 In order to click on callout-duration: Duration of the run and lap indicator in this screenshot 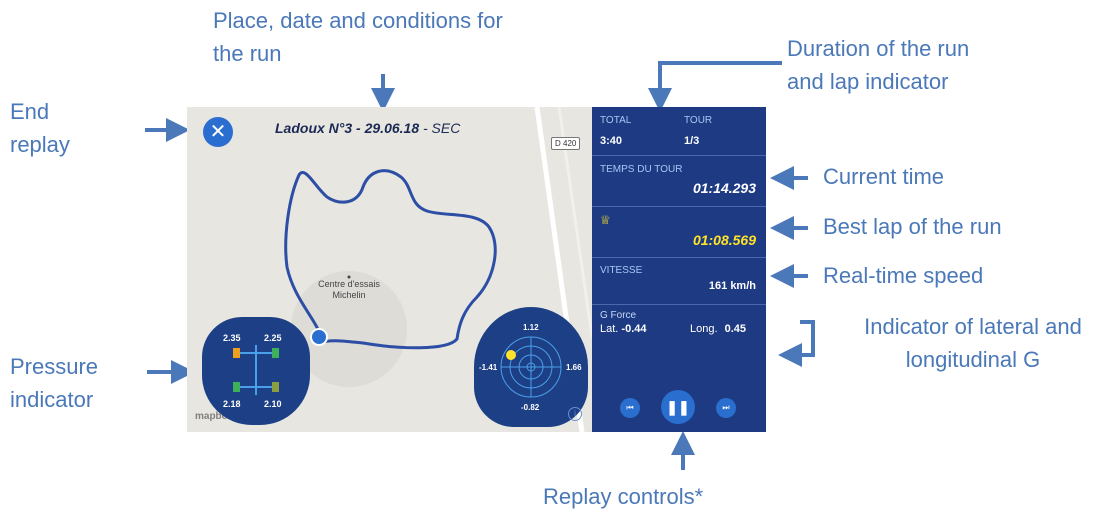, I will do `click(878, 65)`.